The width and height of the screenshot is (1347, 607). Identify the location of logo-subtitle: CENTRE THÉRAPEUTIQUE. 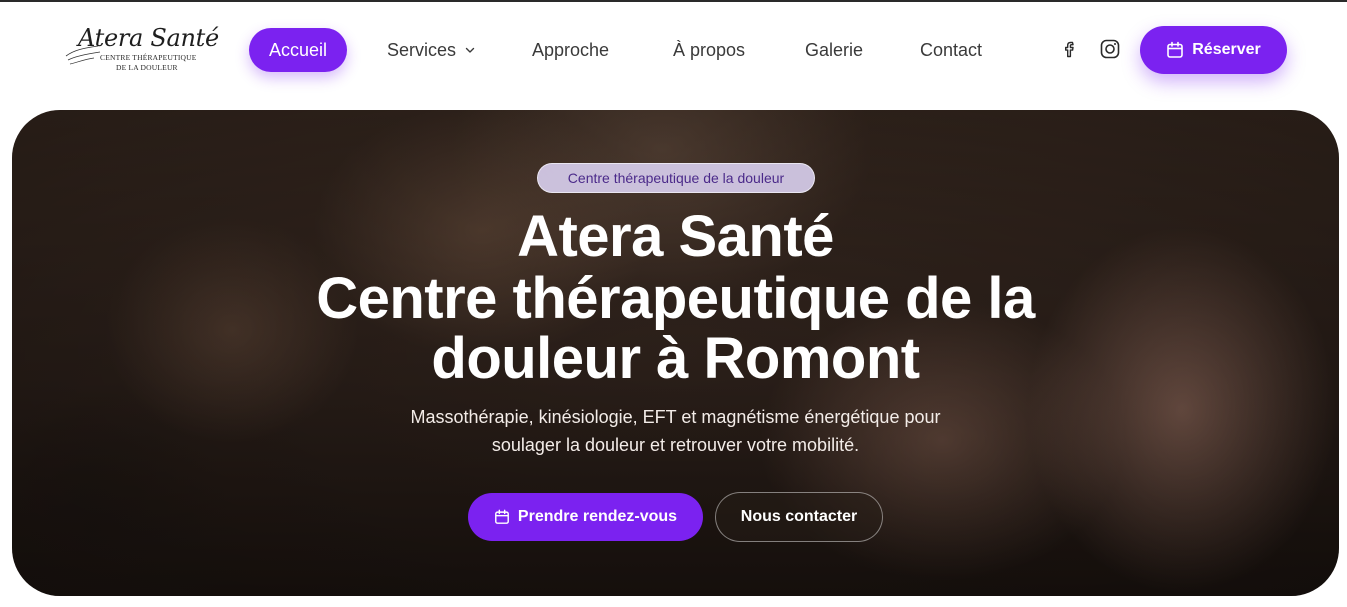
(148, 57).